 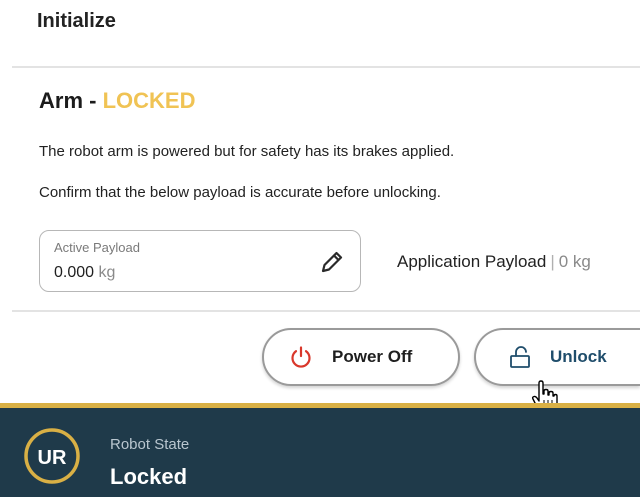 What do you see at coordinates (472, 261) in the screenshot?
I see `application-payload-label: Application Payload` at bounding box center [472, 261].